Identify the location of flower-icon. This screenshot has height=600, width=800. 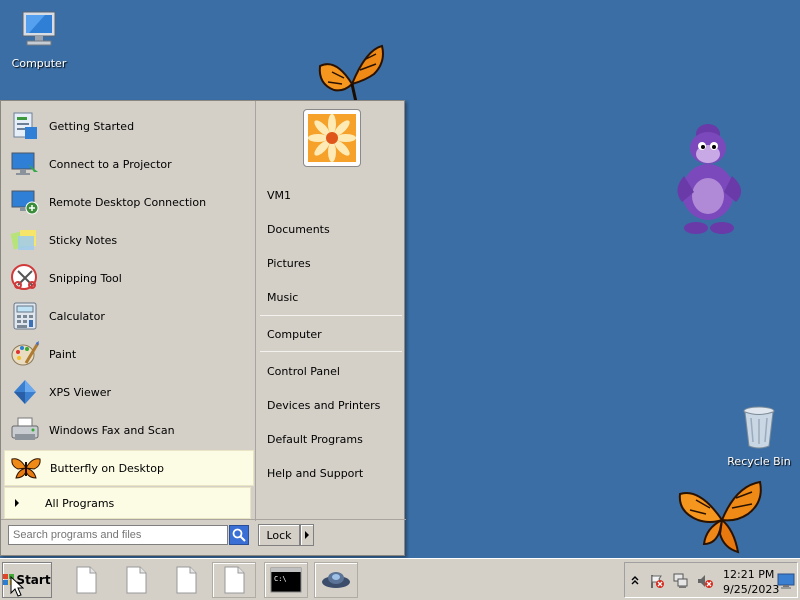
(332, 138).